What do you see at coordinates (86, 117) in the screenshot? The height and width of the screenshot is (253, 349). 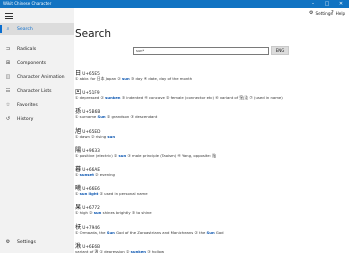 I see `definition-text: ① surname` at bounding box center [86, 117].